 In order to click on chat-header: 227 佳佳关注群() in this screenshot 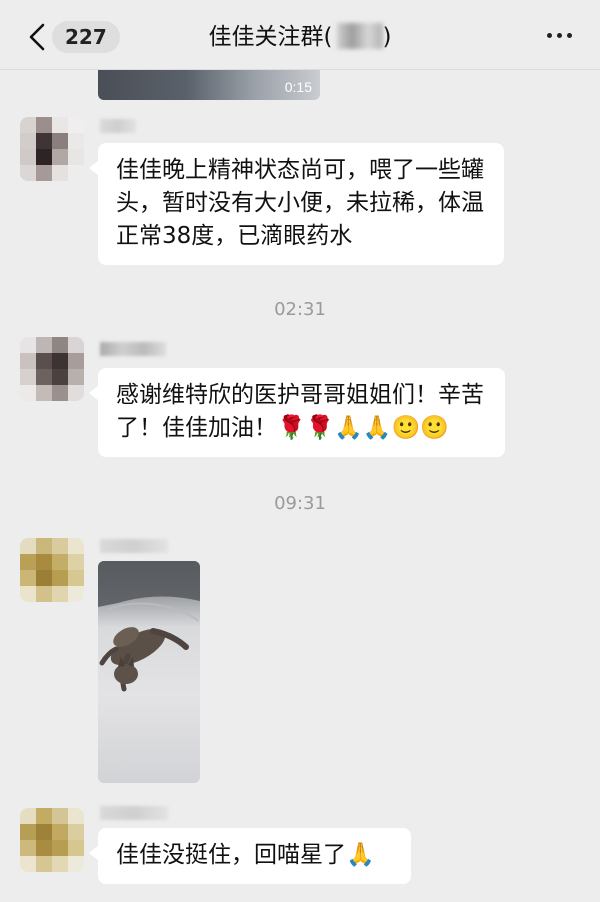, I will do `click(300, 35)`.